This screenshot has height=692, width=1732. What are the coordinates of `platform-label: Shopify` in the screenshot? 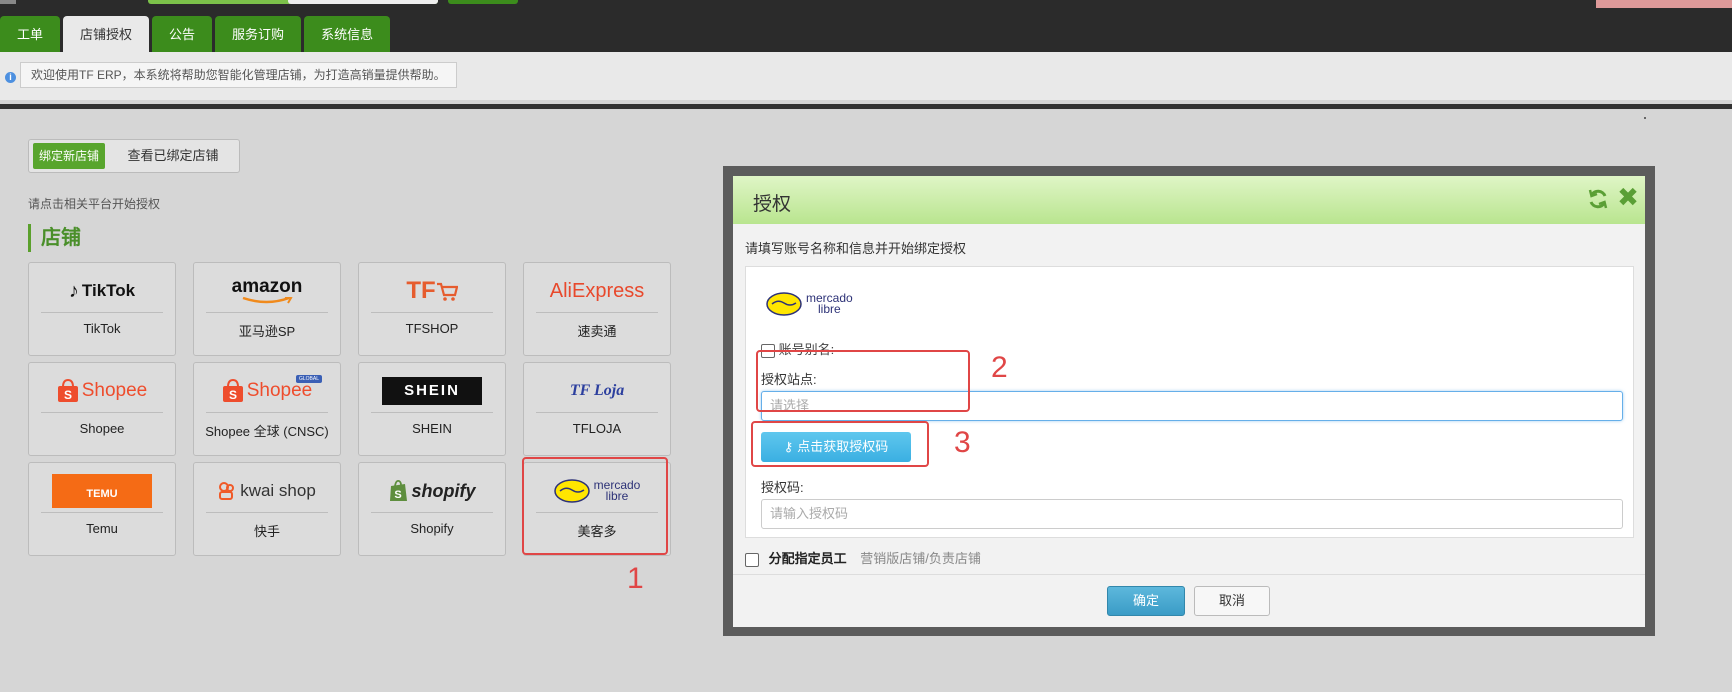 It's located at (432, 528).